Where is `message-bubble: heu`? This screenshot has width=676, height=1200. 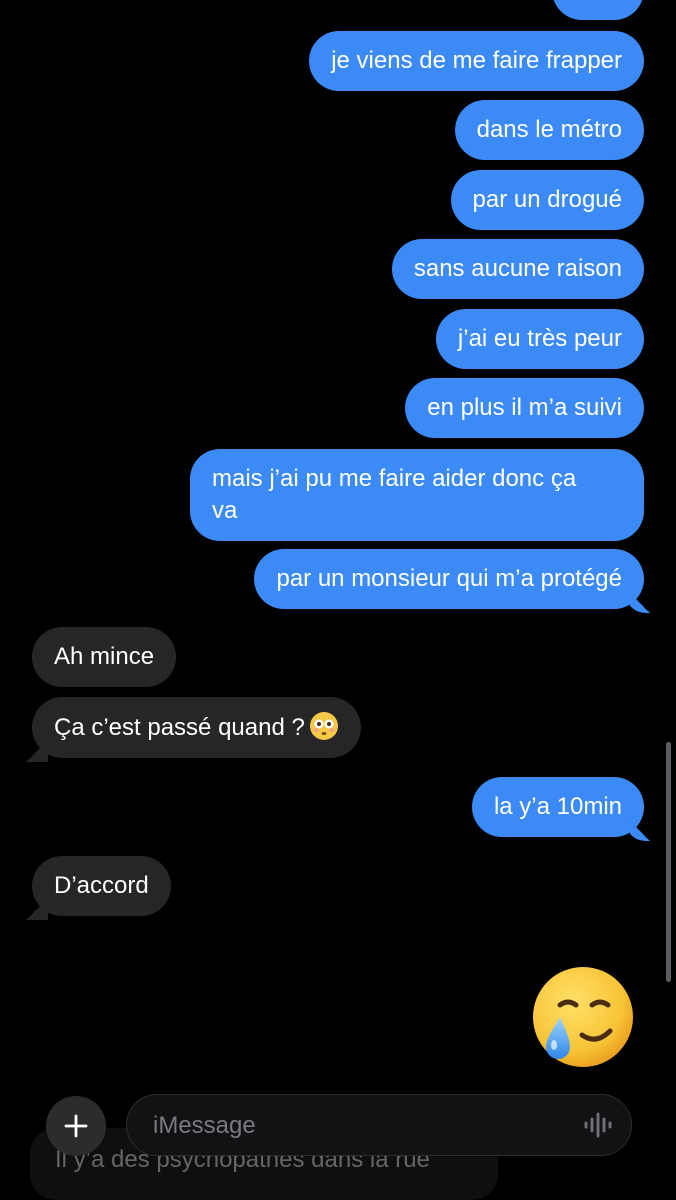 message-bubble: heu is located at coordinates (597, 10).